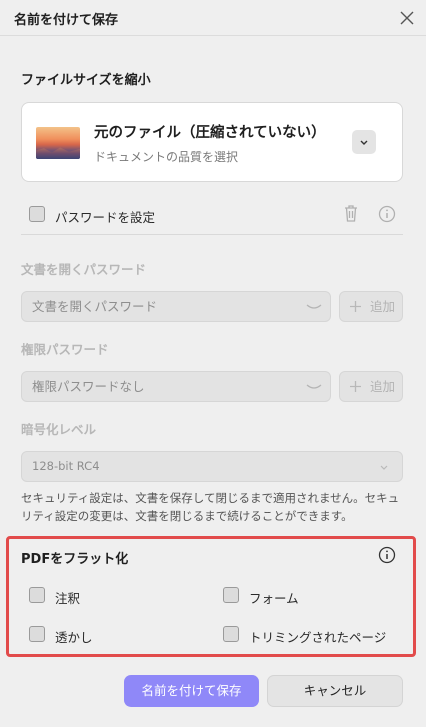  What do you see at coordinates (383, 306) in the screenshot?
I see `add-open-password-label: 追加` at bounding box center [383, 306].